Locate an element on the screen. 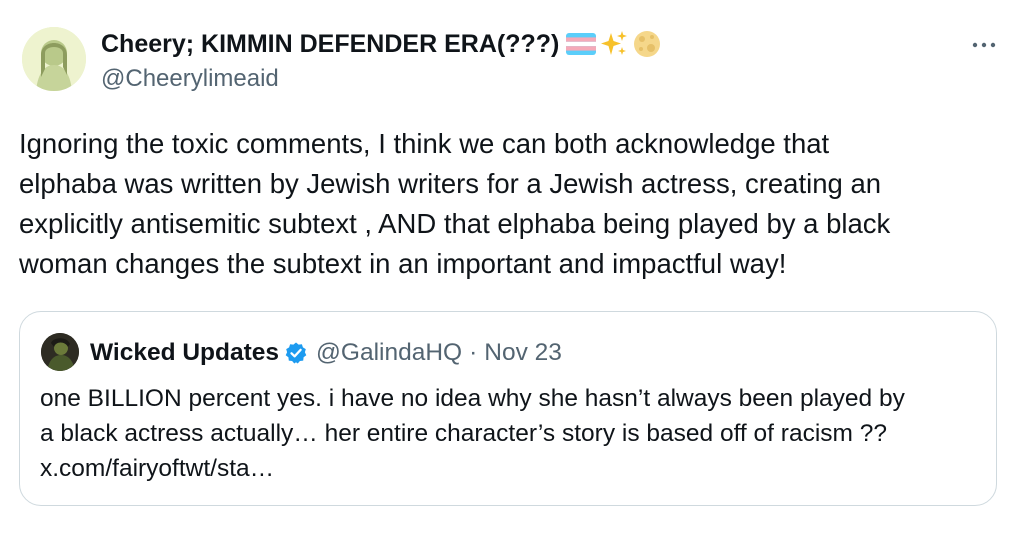  moon-icon is located at coordinates (647, 44).